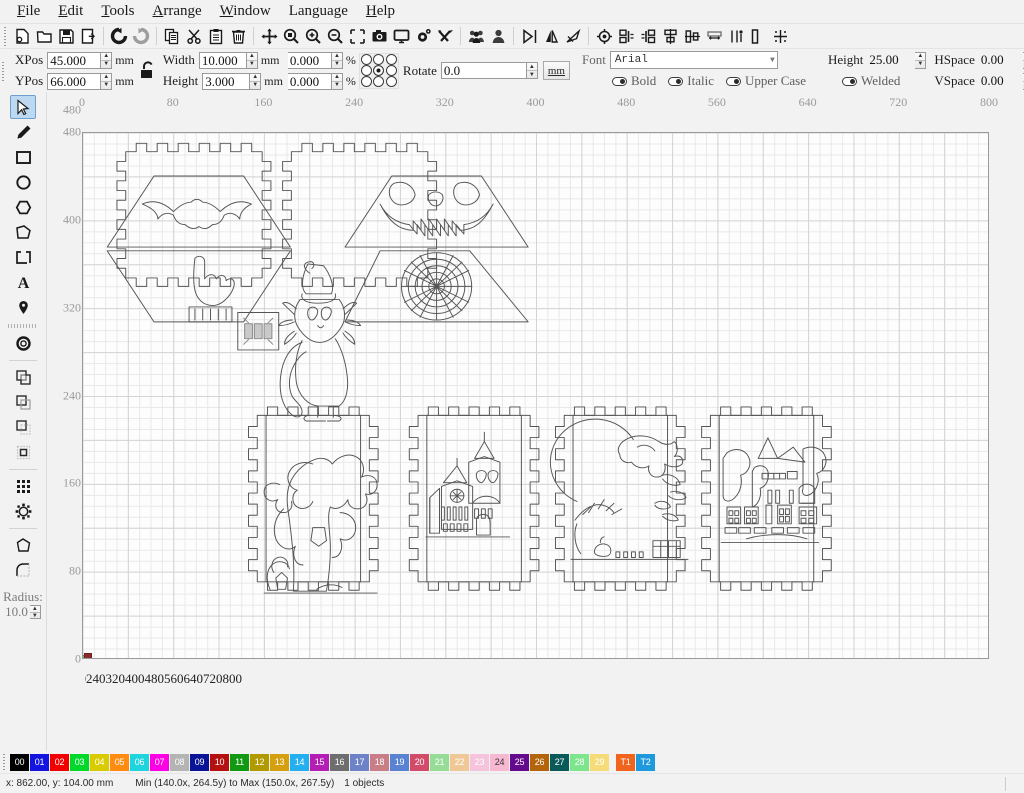 The height and width of the screenshot is (793, 1024). Describe the element at coordinates (498, 36) in the screenshot. I see `ungroup-icon` at that location.